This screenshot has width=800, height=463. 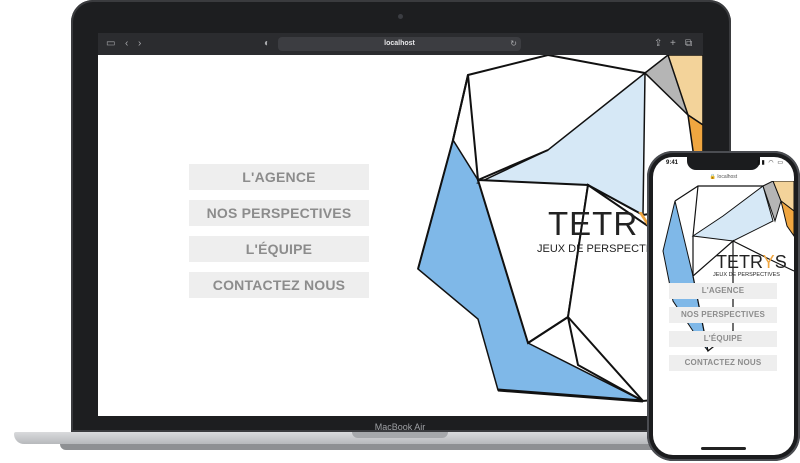 I want to click on privacy-icon: ◐, so click(x=267, y=44).